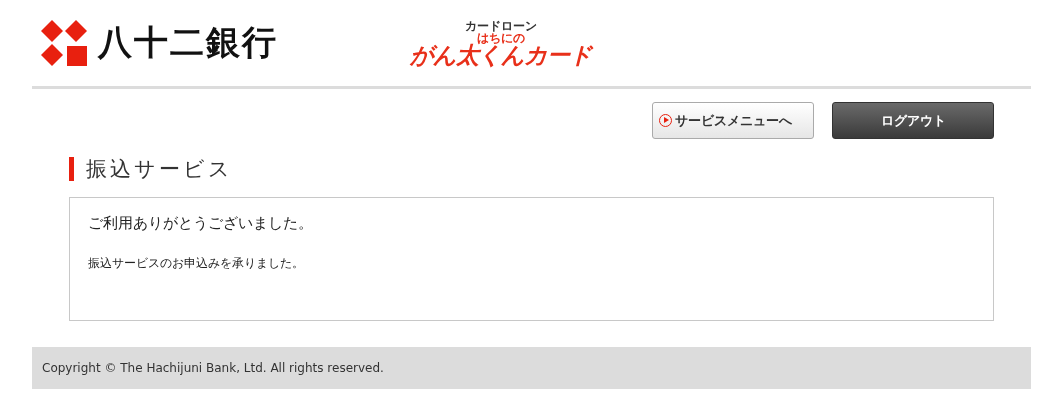 Image resolution: width=1059 pixels, height=409 pixels. What do you see at coordinates (531, 368) in the screenshot?
I see `copyright-footer: Copyright © The Hachijuni Bank, Ltd. All rights reserved.` at bounding box center [531, 368].